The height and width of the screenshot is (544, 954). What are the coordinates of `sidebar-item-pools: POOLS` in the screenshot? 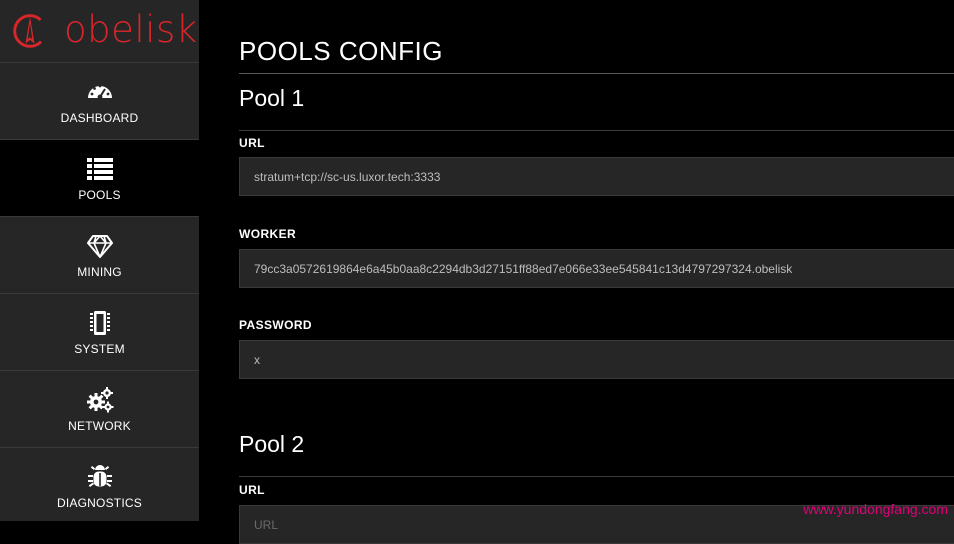 It's located at (99, 178).